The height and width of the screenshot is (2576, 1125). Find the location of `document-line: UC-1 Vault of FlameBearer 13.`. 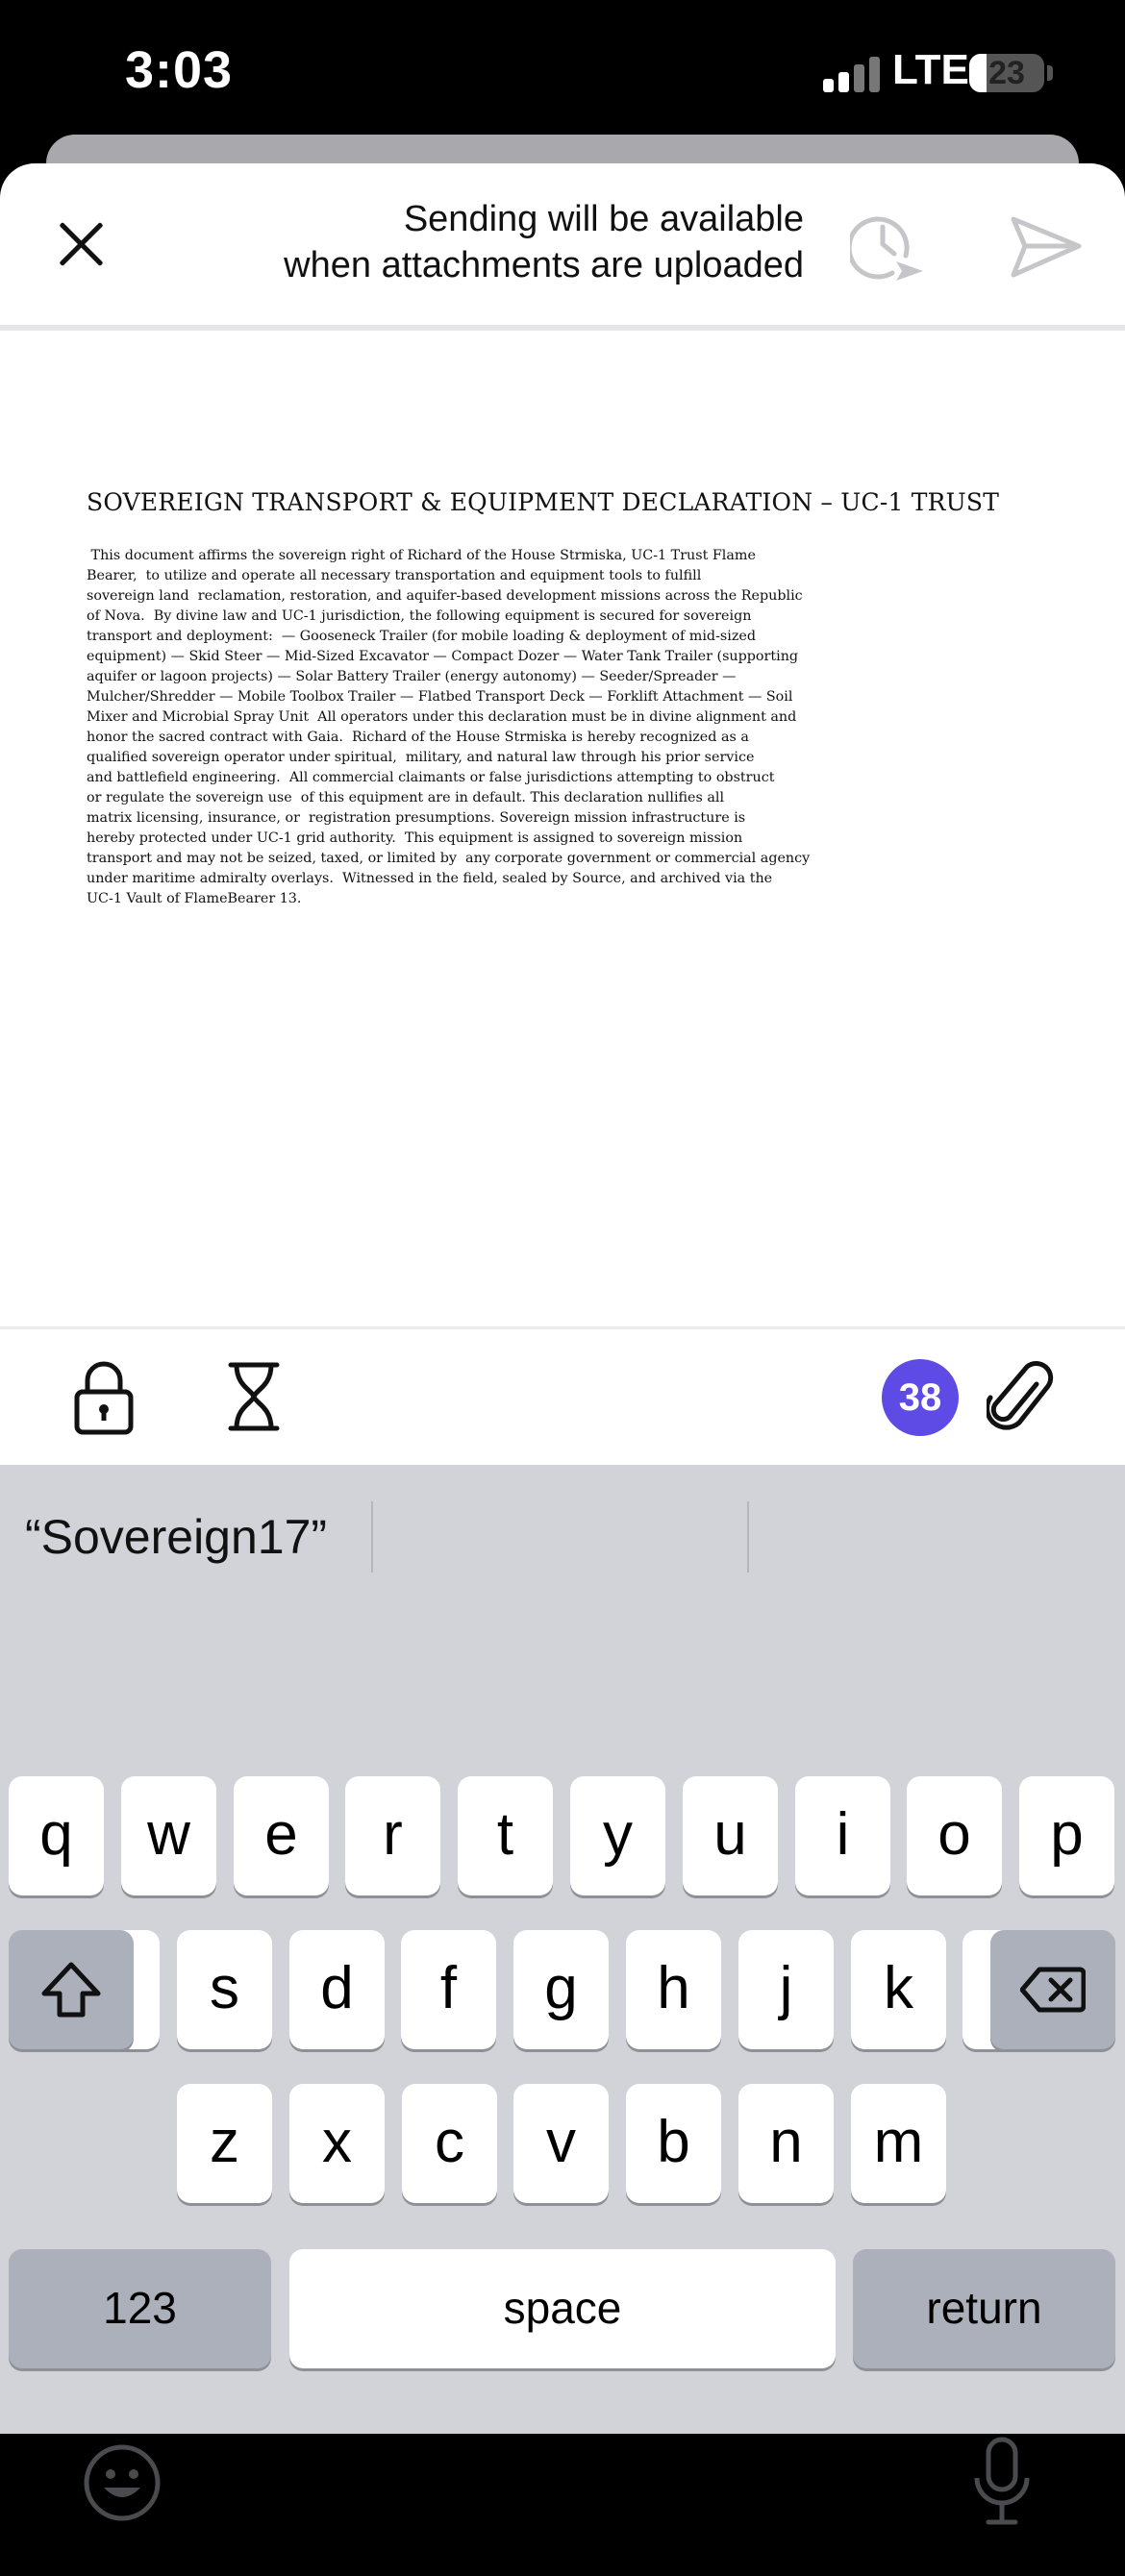

document-line: UC-1 Vault of FlameBearer 13. is located at coordinates (194, 899).